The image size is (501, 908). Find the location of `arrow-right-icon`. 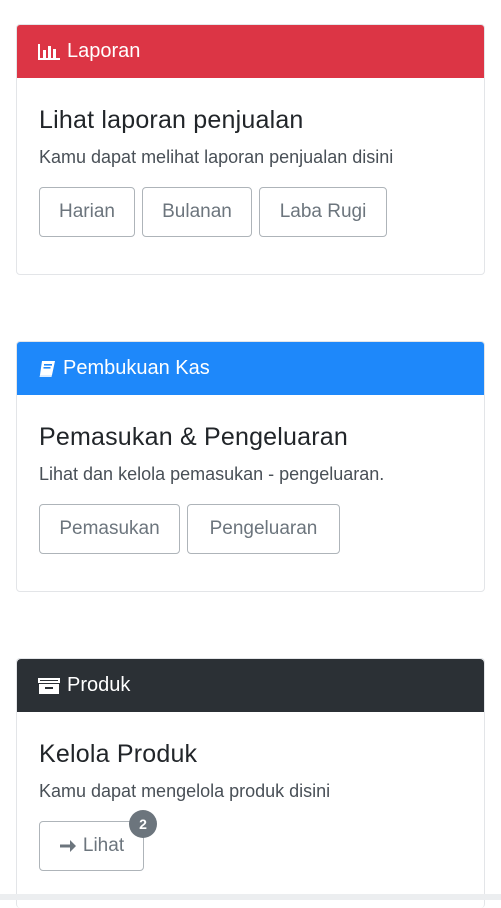

arrow-right-icon is located at coordinates (68, 846).